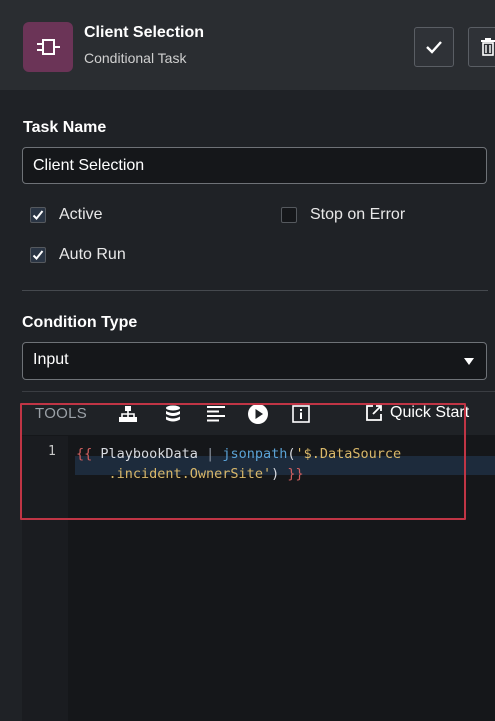  I want to click on confirm-button, so click(434, 47).